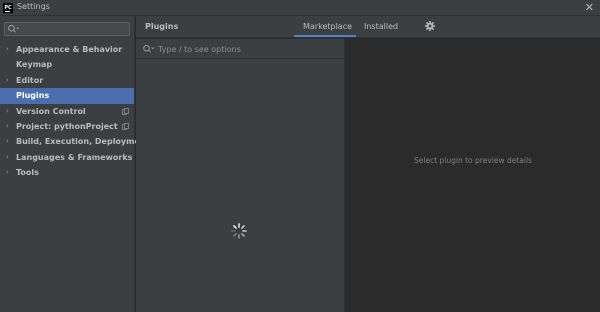 The height and width of the screenshot is (312, 600). I want to click on sidebar-item-label: Plugins, so click(33, 96).